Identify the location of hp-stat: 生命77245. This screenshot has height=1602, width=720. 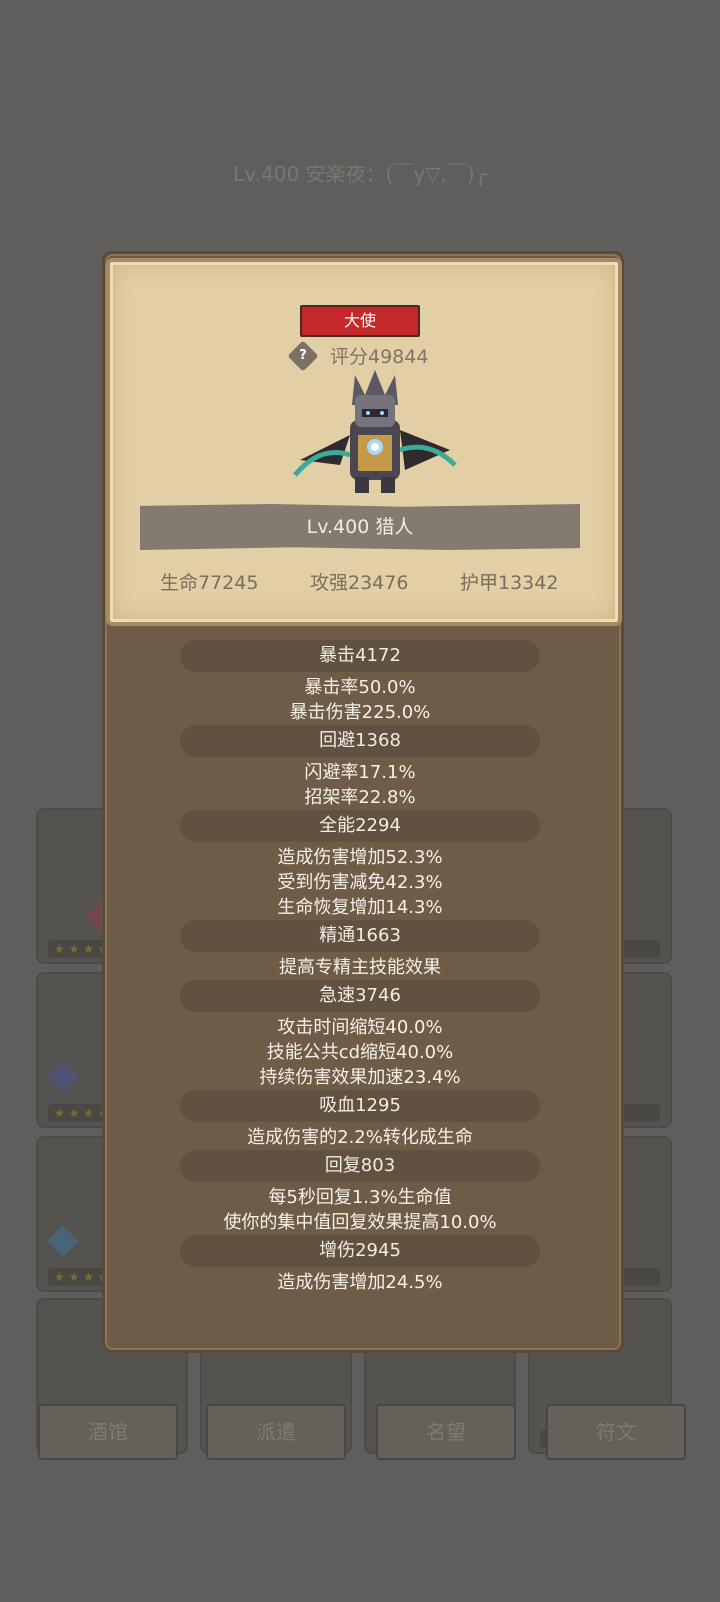
(209, 583).